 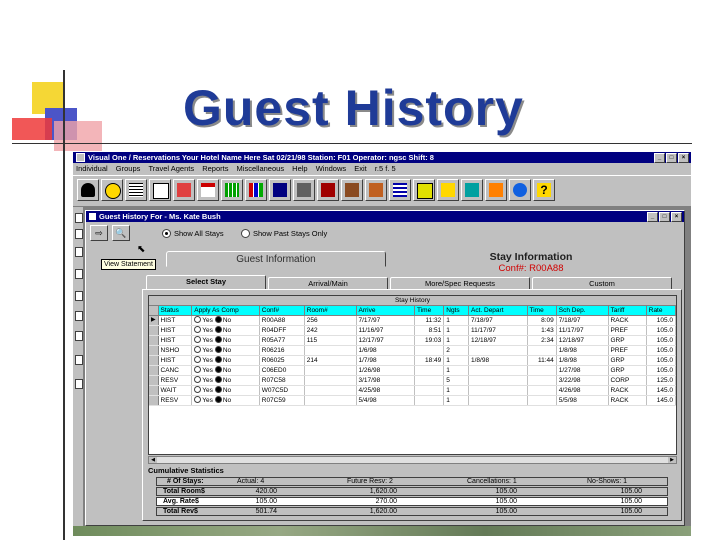 I want to click on scroll-right-icon: ▶, so click(x=672, y=460).